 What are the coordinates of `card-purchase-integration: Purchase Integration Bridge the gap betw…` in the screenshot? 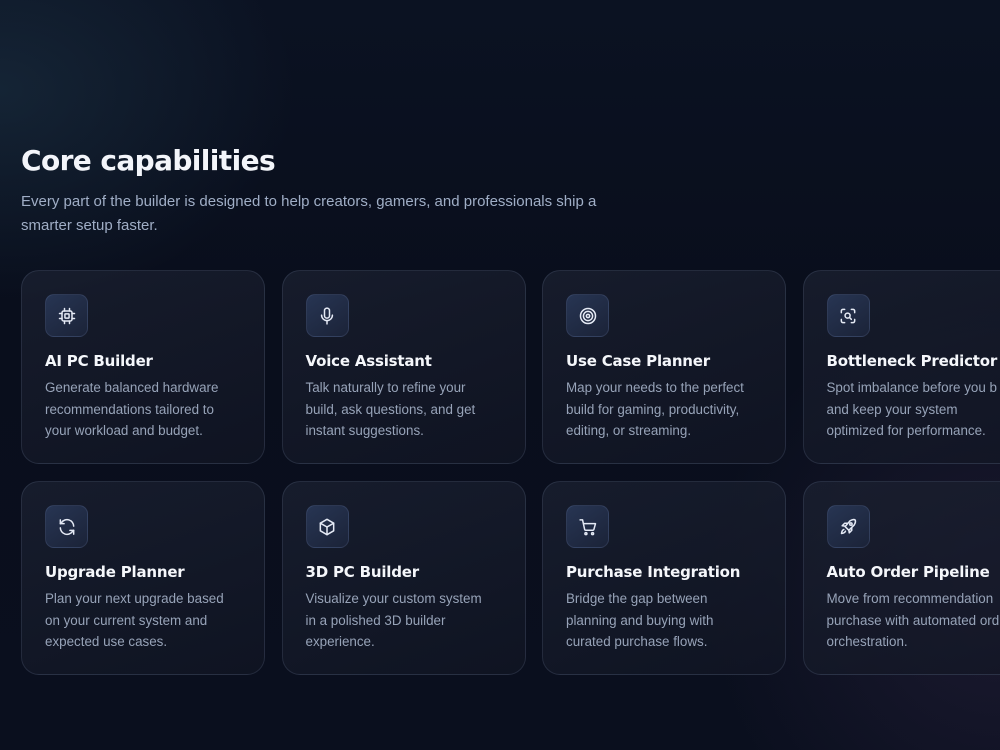 It's located at (664, 578).